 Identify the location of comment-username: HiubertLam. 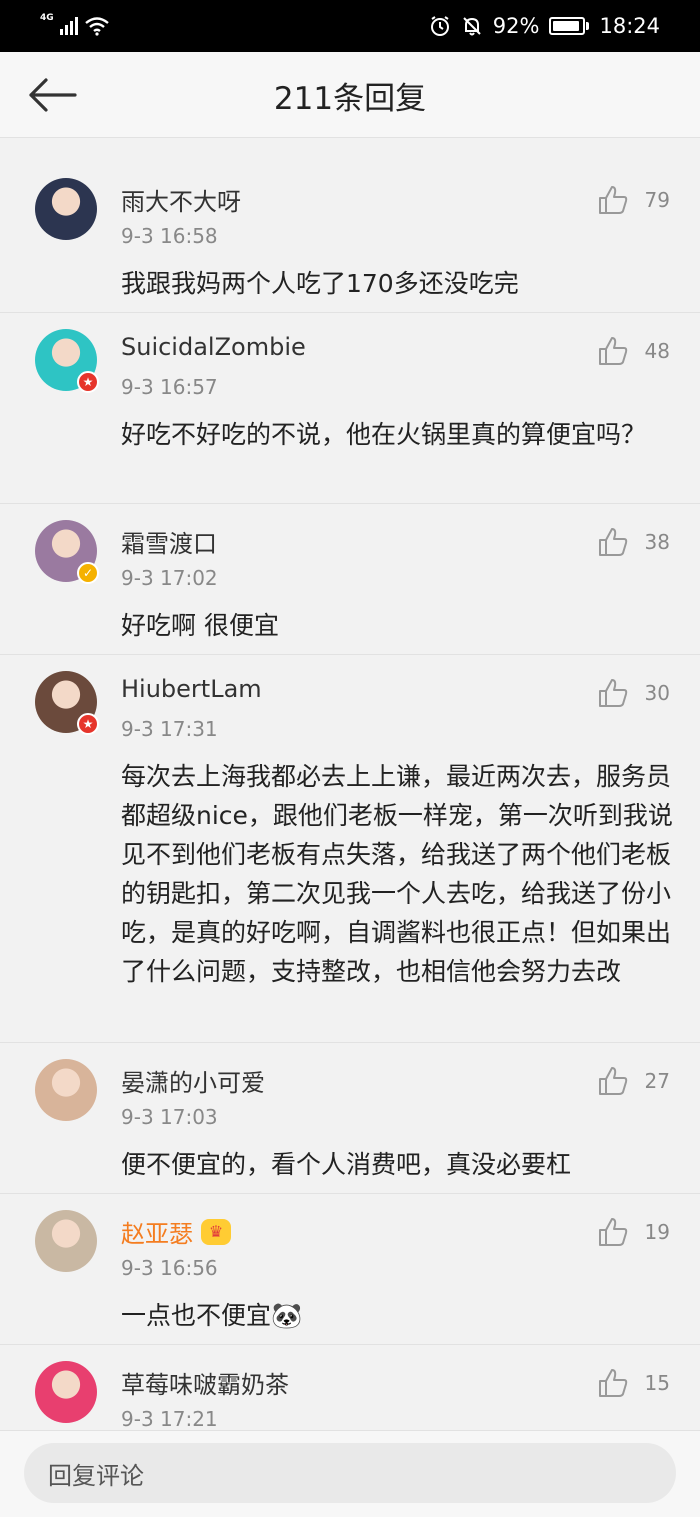
(191, 689).